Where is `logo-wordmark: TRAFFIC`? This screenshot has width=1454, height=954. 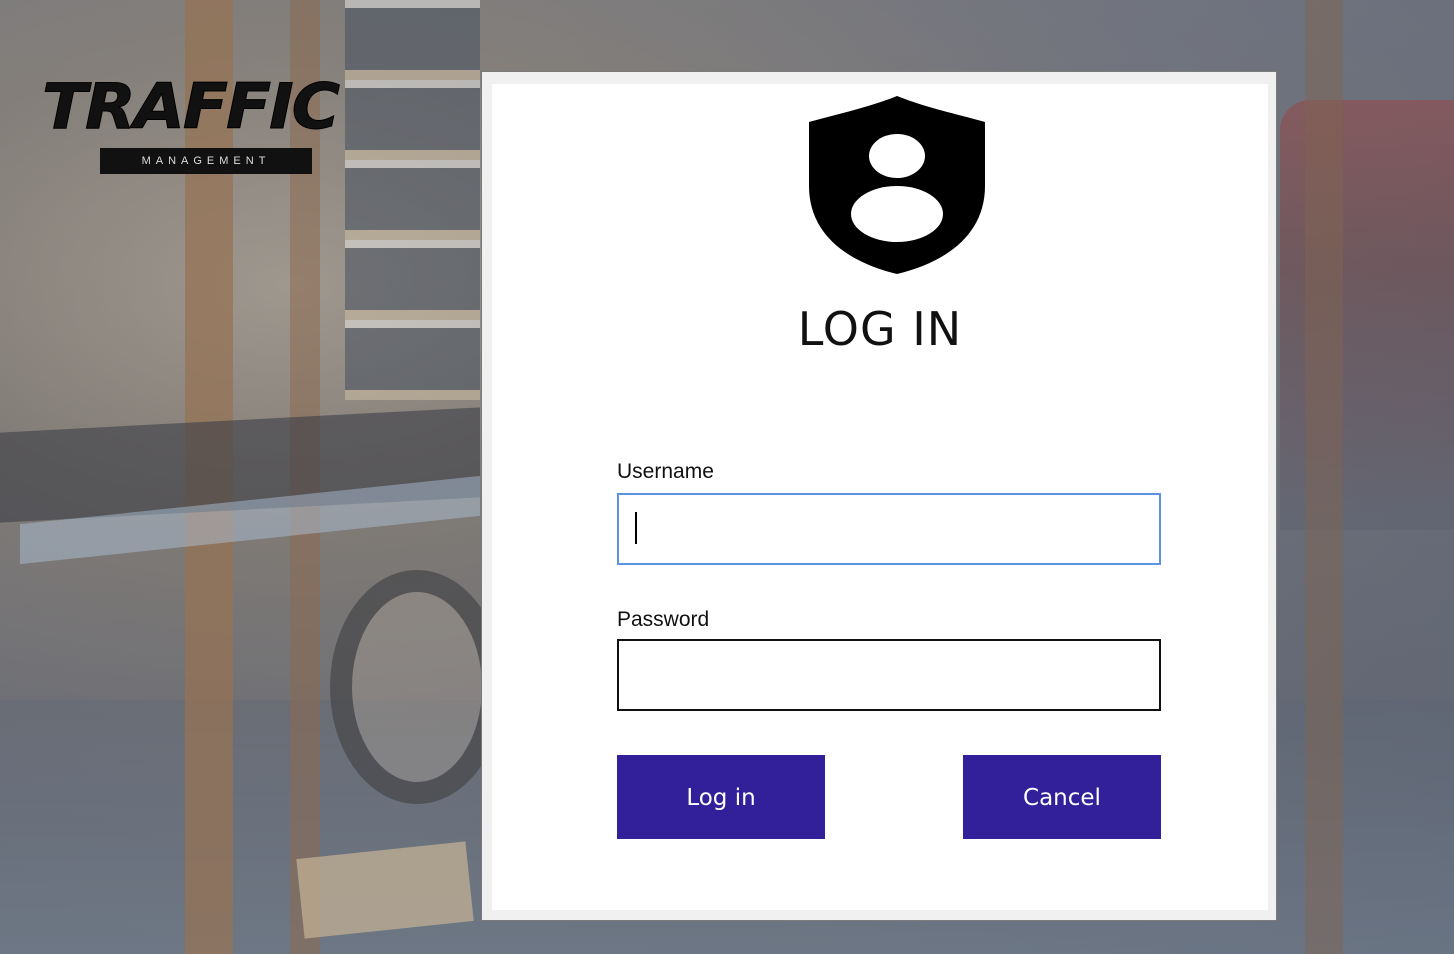
logo-wordmark: TRAFFIC is located at coordinates (190, 106).